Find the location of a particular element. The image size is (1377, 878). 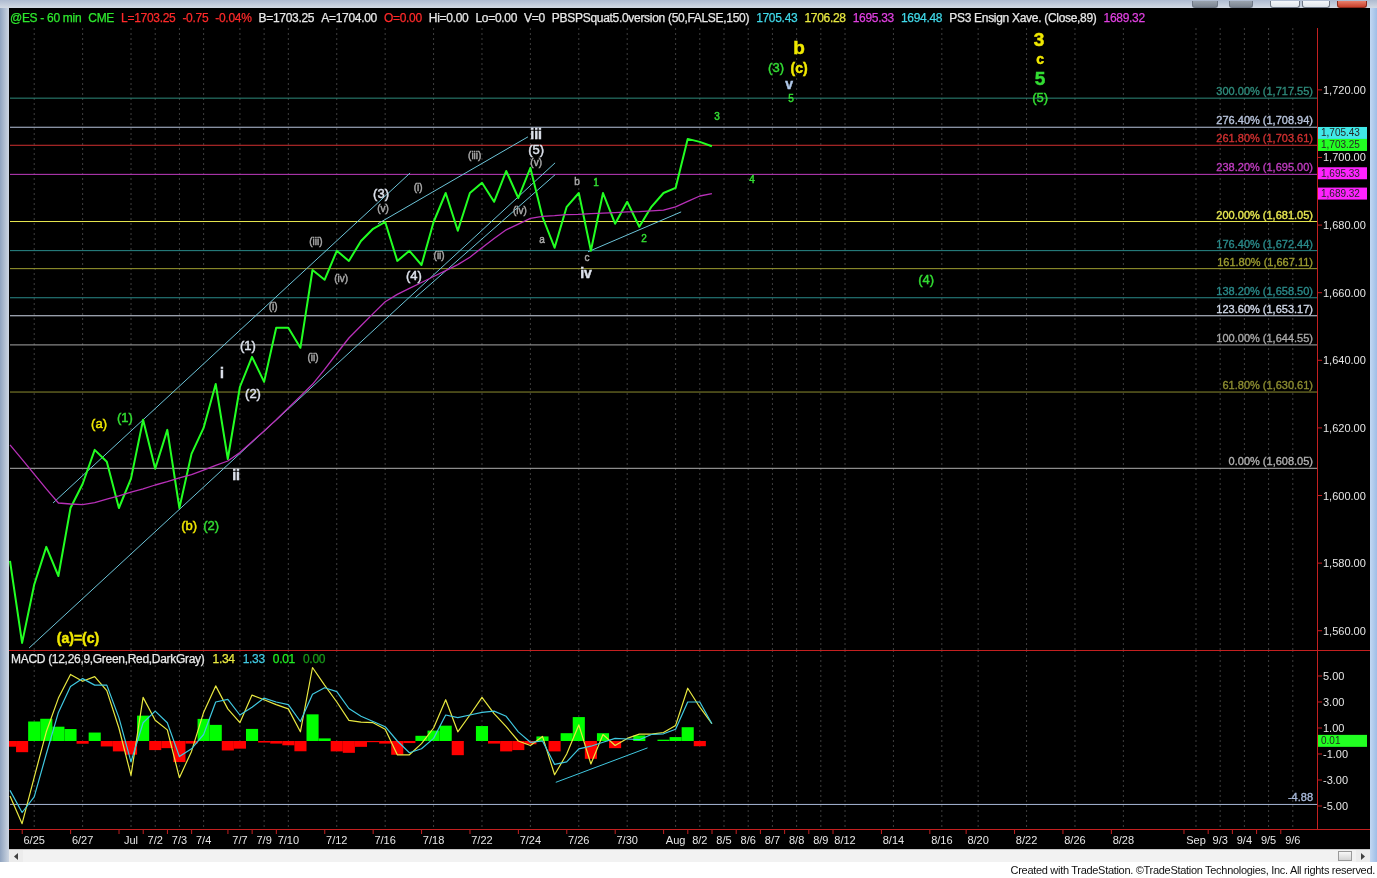

scroll-right-button is located at coordinates (1363, 856).